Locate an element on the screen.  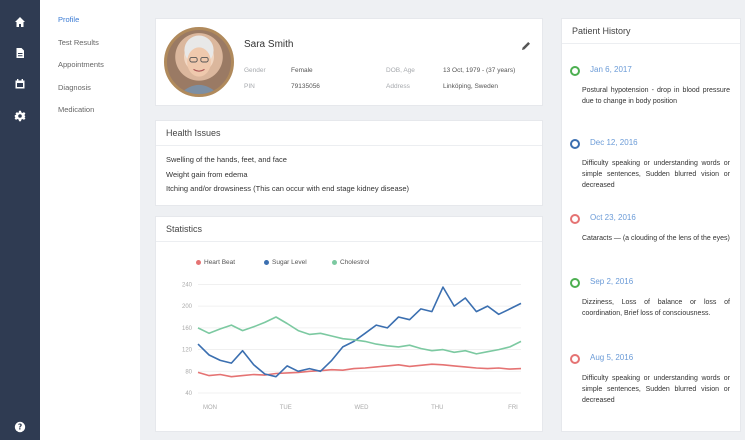
y-tick-label: 80 is located at coordinates (188, 372).